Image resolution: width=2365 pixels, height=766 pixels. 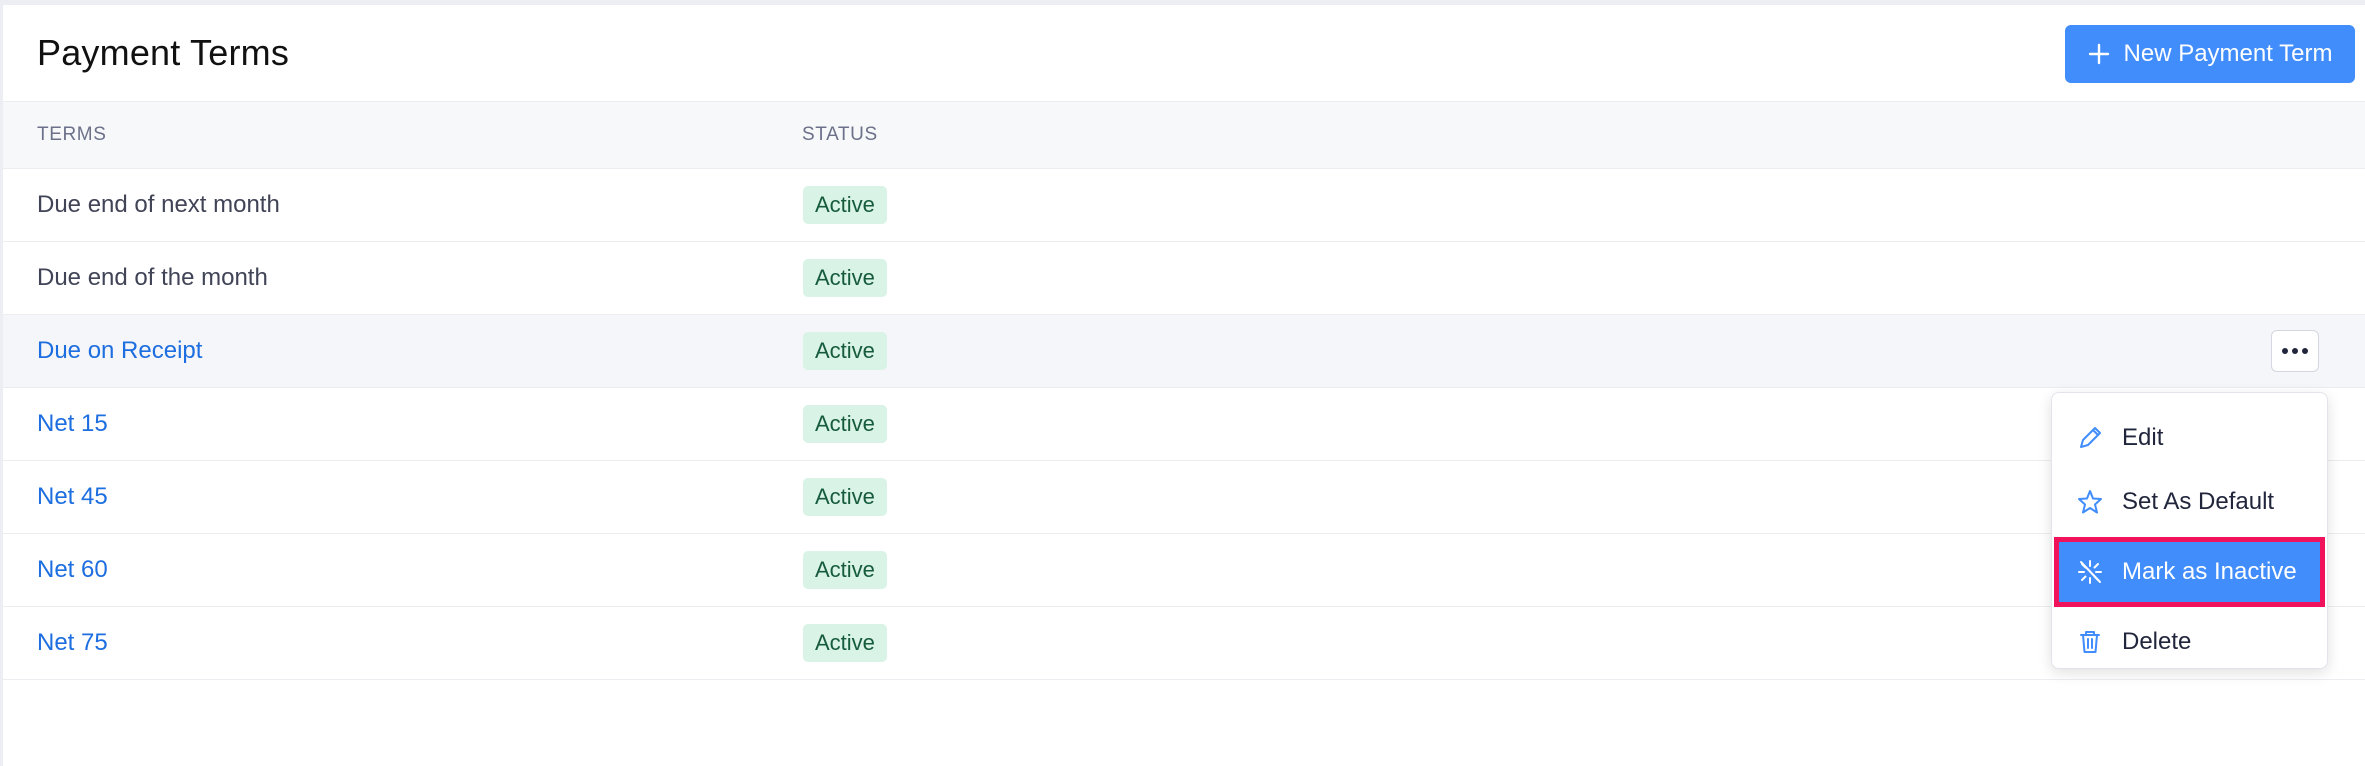 I want to click on column-header-terms: TERMS, so click(x=72, y=134).